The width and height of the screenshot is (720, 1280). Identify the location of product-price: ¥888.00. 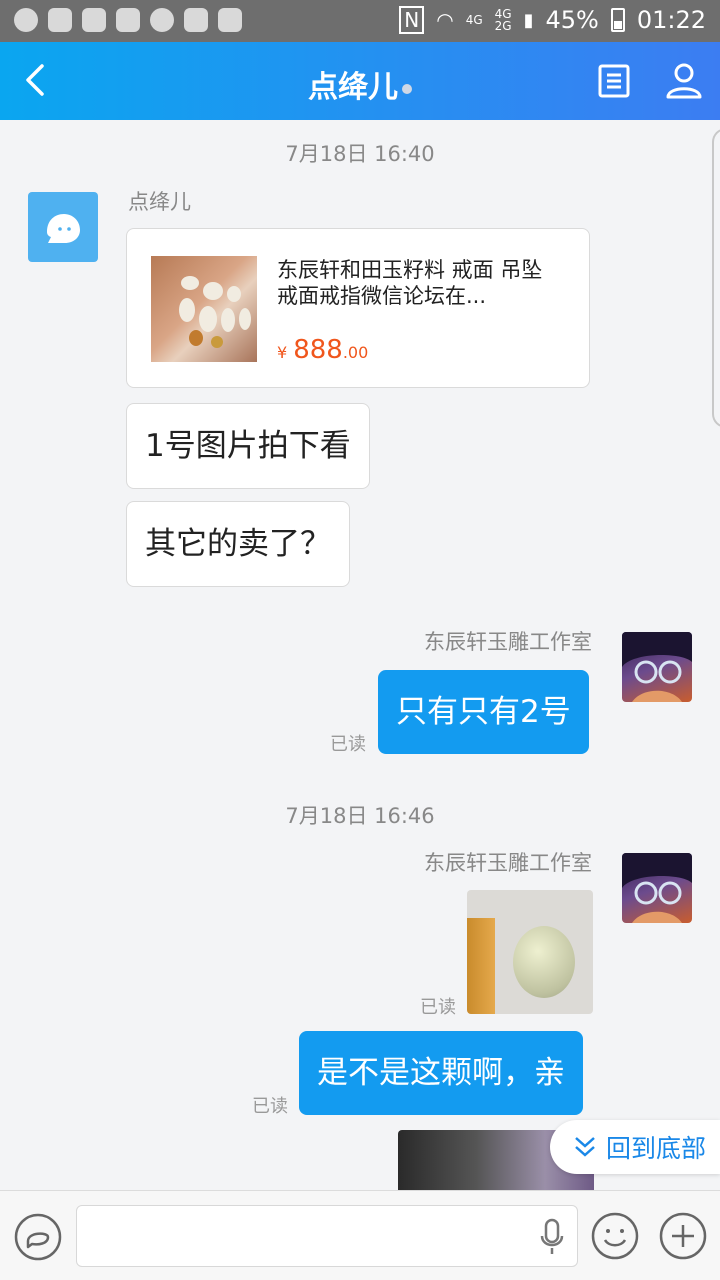
(323, 350).